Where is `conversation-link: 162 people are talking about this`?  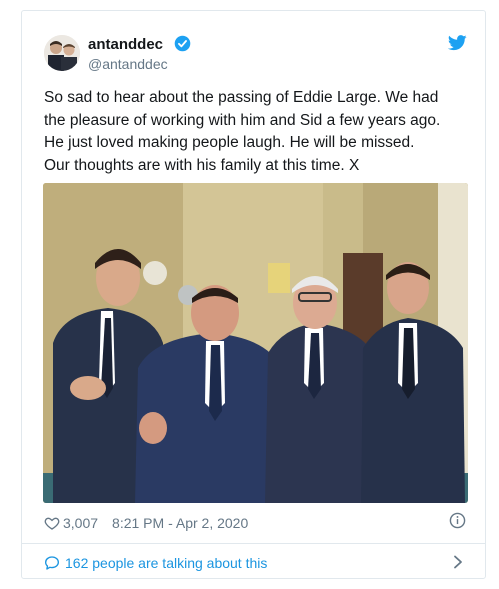
conversation-link: 162 people are talking about this is located at coordinates (254, 563).